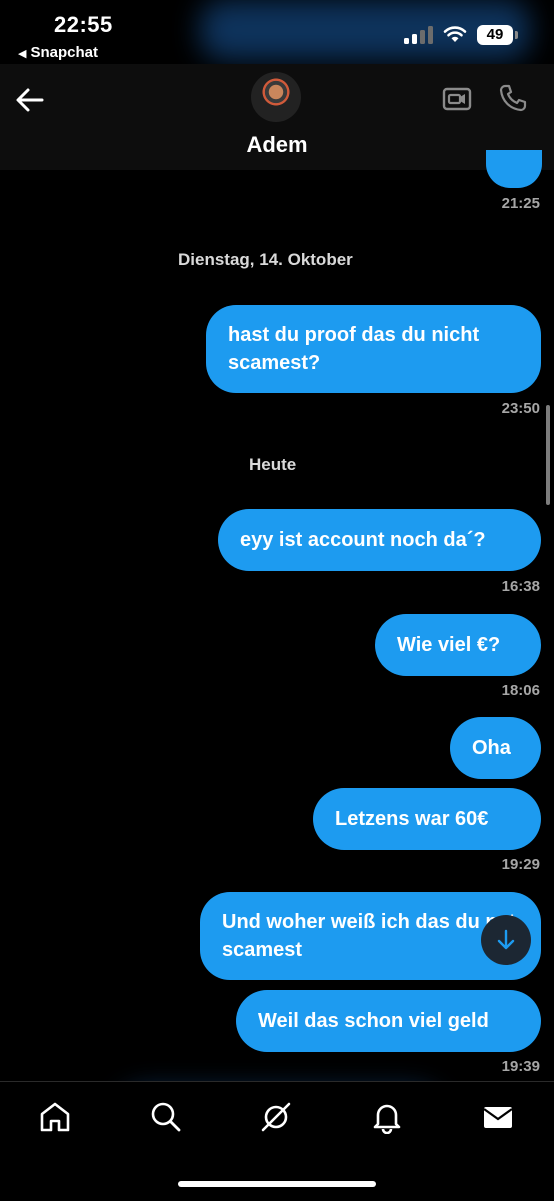  Describe the element at coordinates (166, 1117) in the screenshot. I see `search-icon` at that location.